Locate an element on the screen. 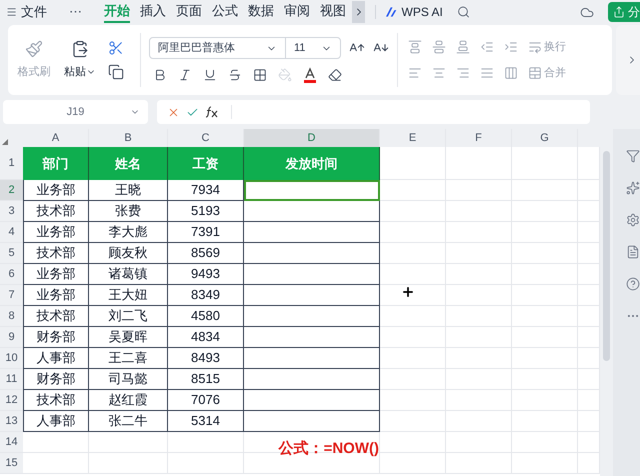  paste-icon is located at coordinates (80, 49).